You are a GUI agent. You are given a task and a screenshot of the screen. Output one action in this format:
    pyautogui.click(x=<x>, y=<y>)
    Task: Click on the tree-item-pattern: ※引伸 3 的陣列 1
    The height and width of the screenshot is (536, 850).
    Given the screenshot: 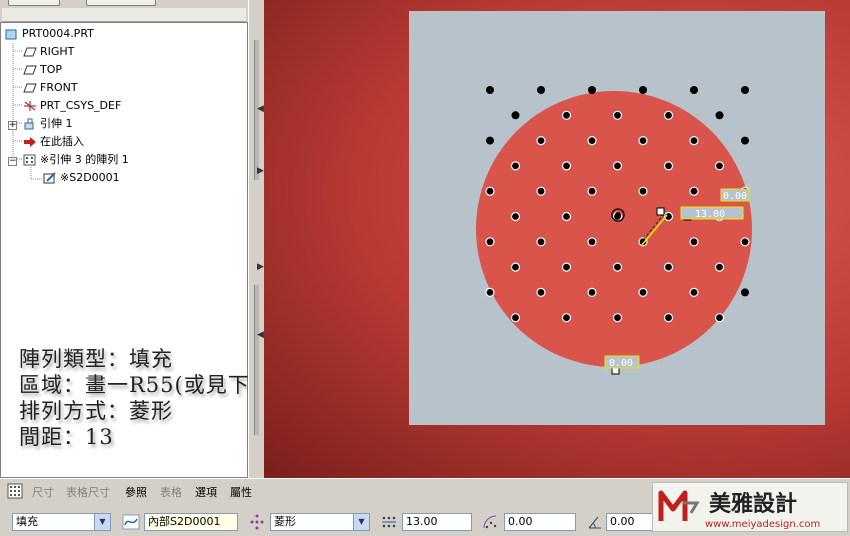 What is the action you would take?
    pyautogui.click(x=76, y=160)
    